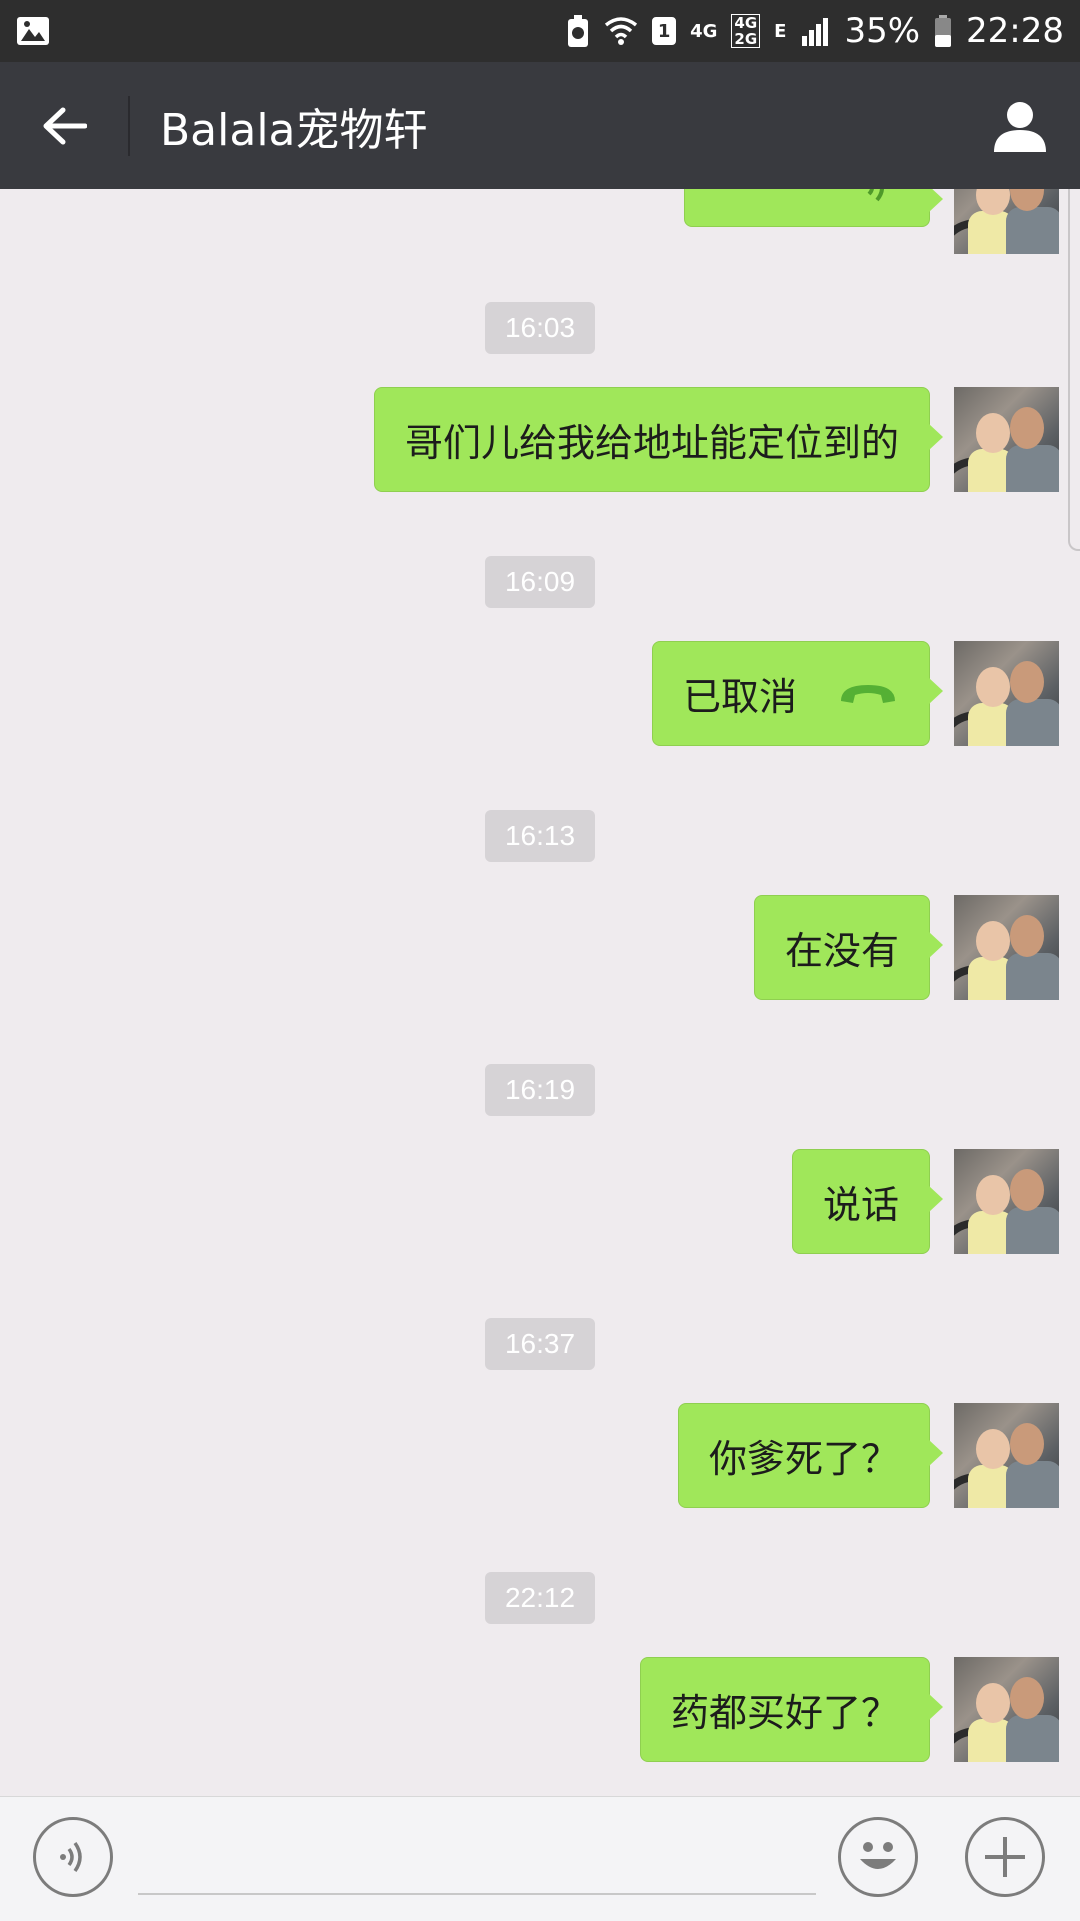 This screenshot has height=1921, width=1080. I want to click on voice-wave-icon, so click(875, 195).